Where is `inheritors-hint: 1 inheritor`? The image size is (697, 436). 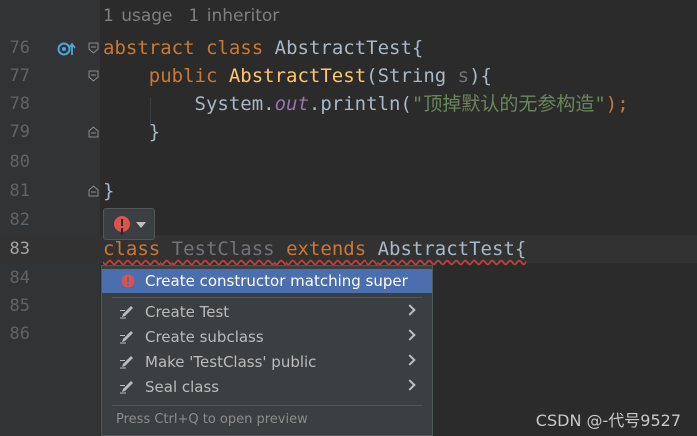
inheritors-hint: 1 inheritor is located at coordinates (234, 16).